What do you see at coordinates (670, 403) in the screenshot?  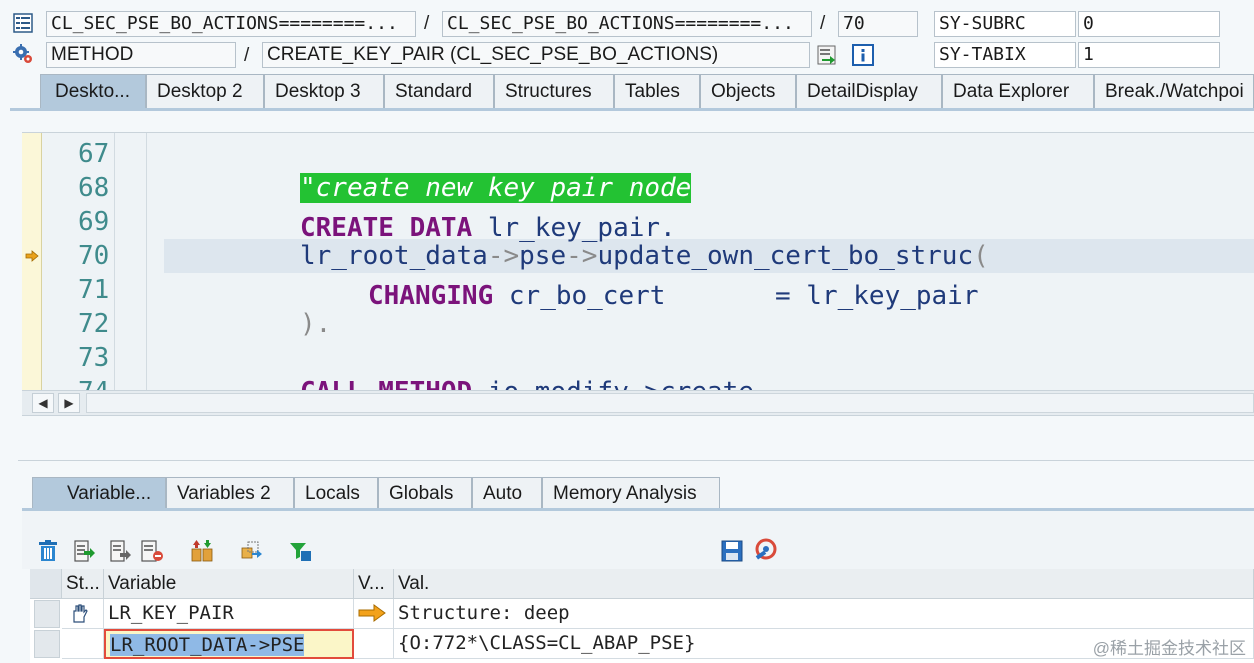 I see `scroll-thumb` at bounding box center [670, 403].